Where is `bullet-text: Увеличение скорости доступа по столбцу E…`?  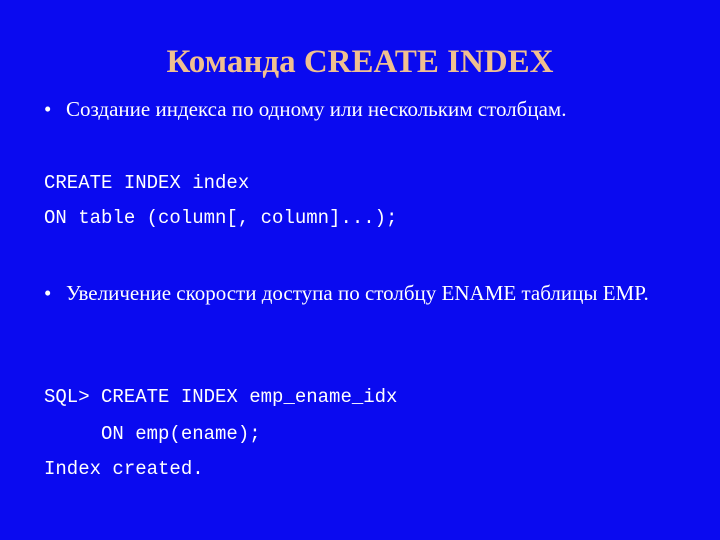 bullet-text: Увеличение скорости доступа по столбцу E… is located at coordinates (357, 293).